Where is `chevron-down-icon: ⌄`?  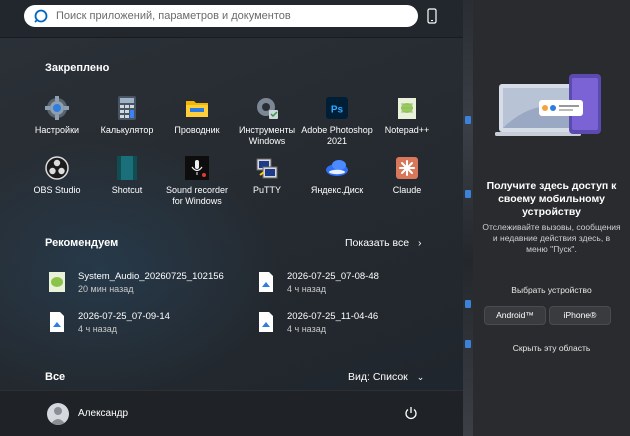
chevron-down-icon: ⌄ is located at coordinates (420, 377).